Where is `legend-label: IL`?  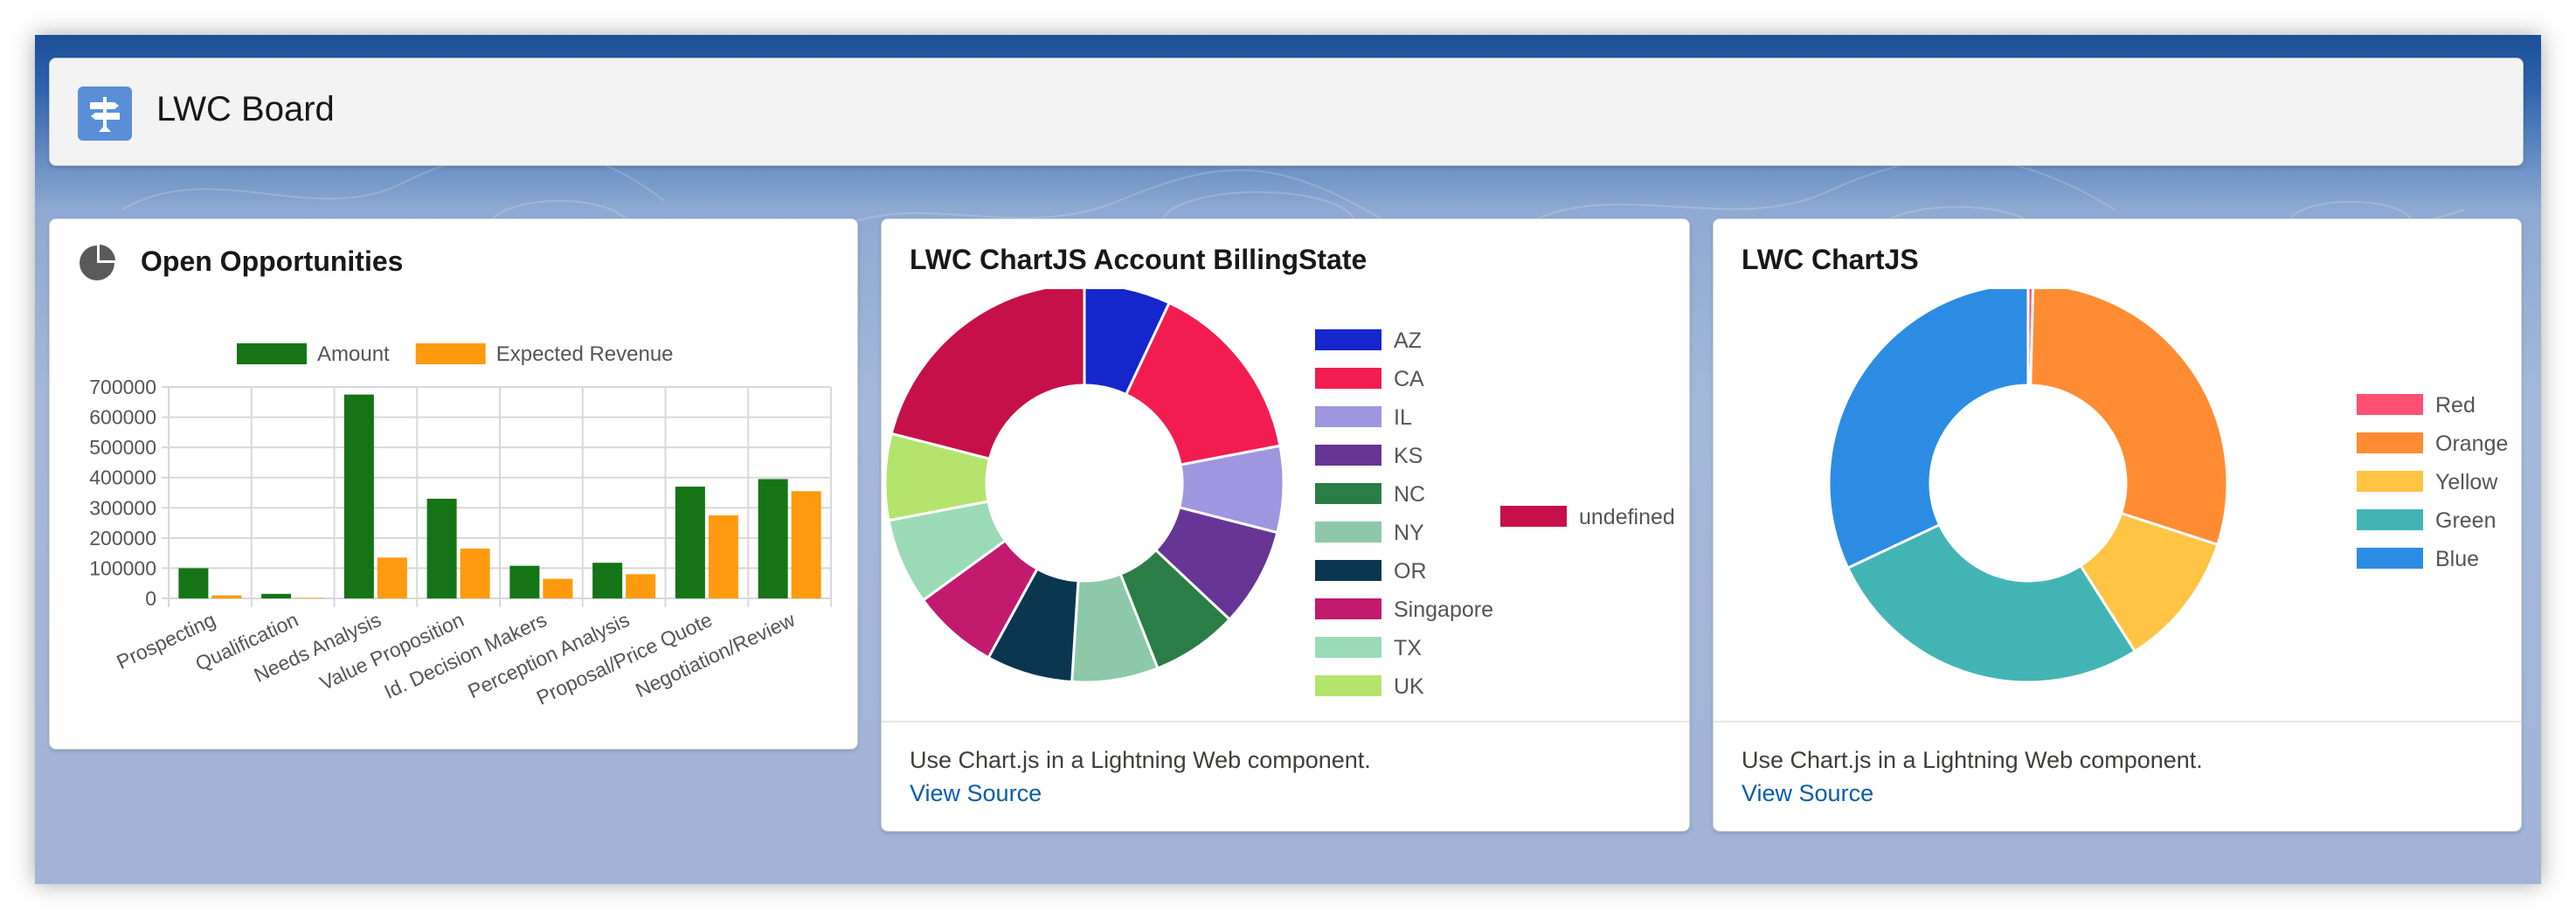
legend-label: IL is located at coordinates (1403, 417).